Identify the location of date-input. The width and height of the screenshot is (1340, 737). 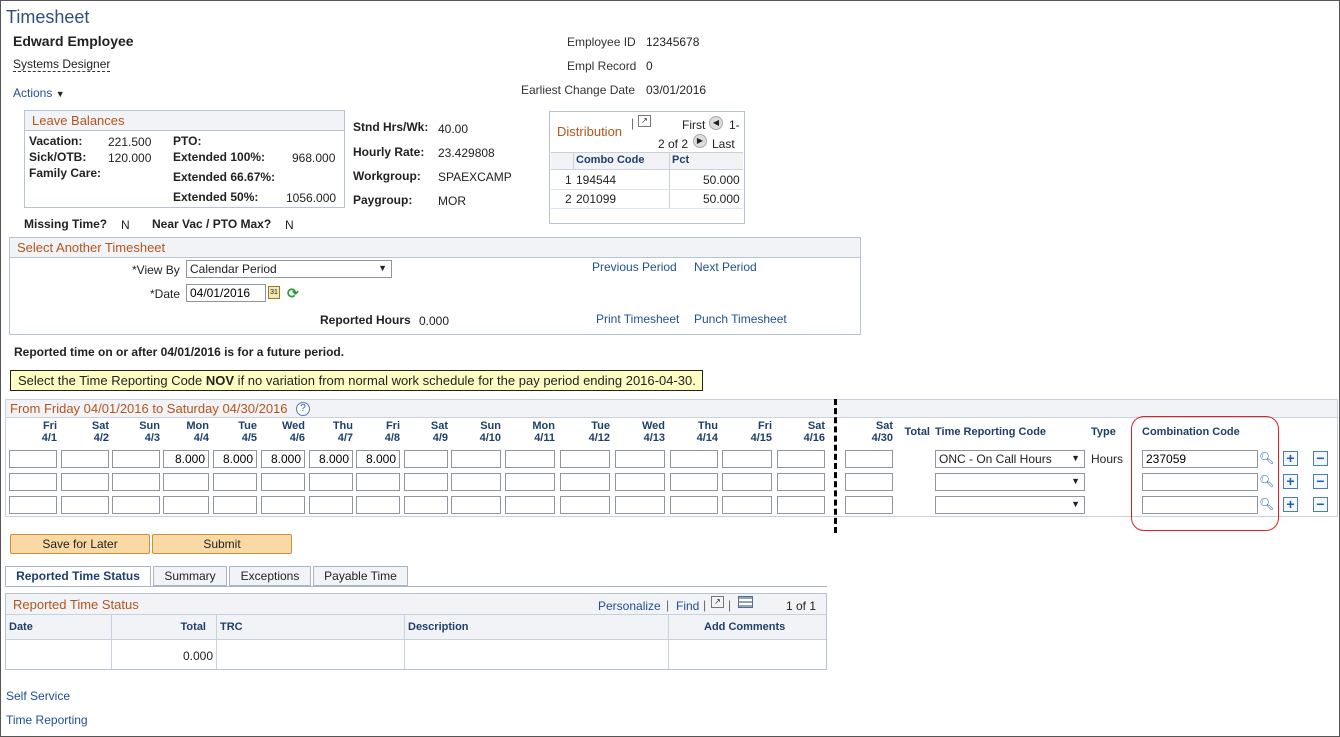
(226, 293).